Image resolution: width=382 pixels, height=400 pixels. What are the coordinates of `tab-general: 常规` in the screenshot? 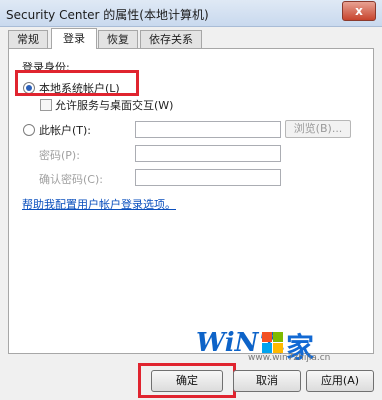 It's located at (28, 39).